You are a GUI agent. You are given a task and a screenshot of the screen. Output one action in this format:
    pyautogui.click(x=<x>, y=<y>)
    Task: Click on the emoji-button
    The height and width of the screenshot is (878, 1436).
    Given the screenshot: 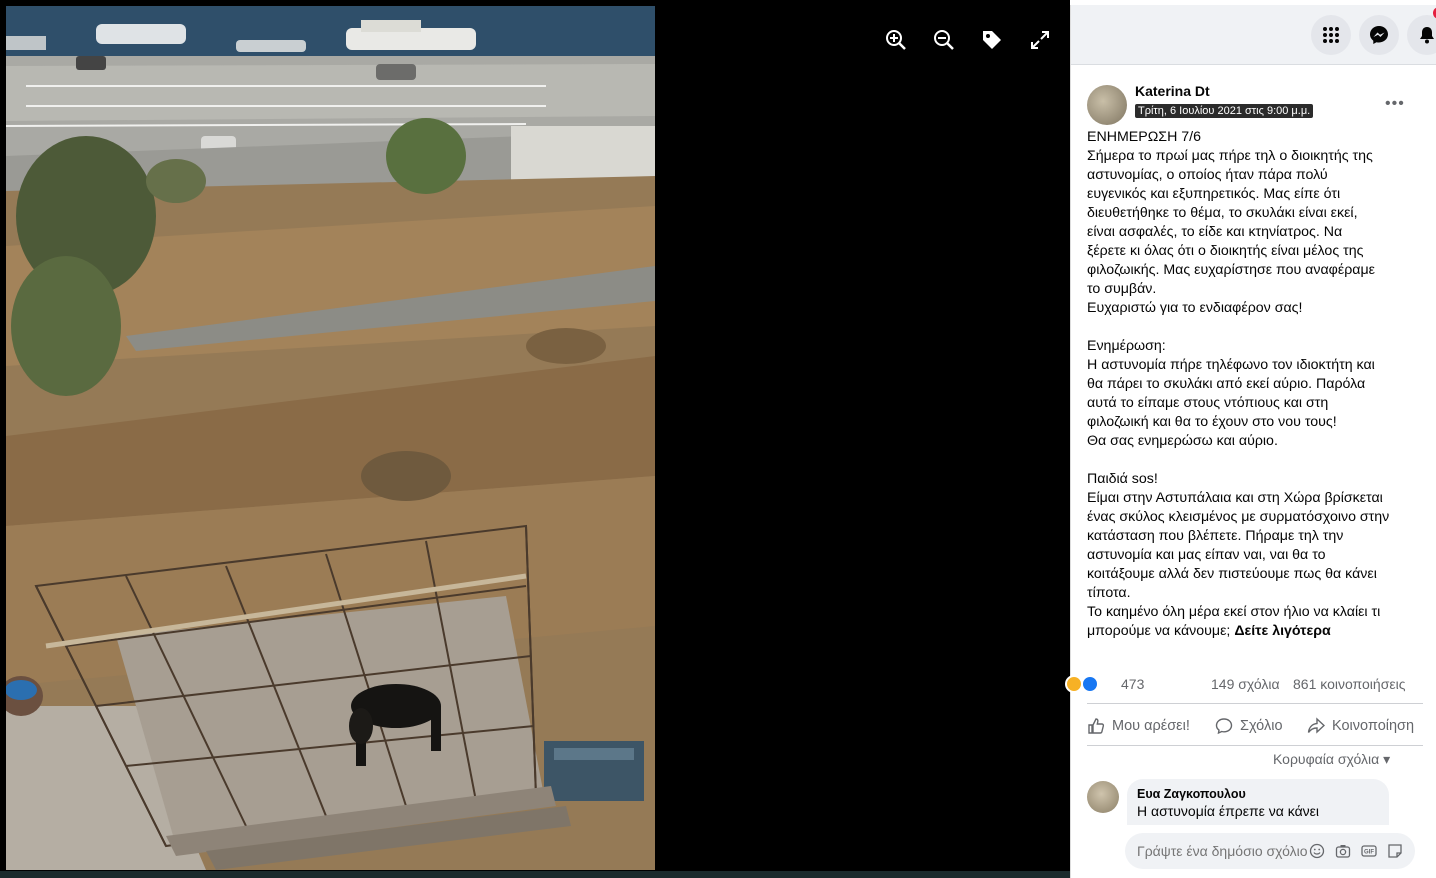 What is the action you would take?
    pyautogui.click(x=1317, y=851)
    